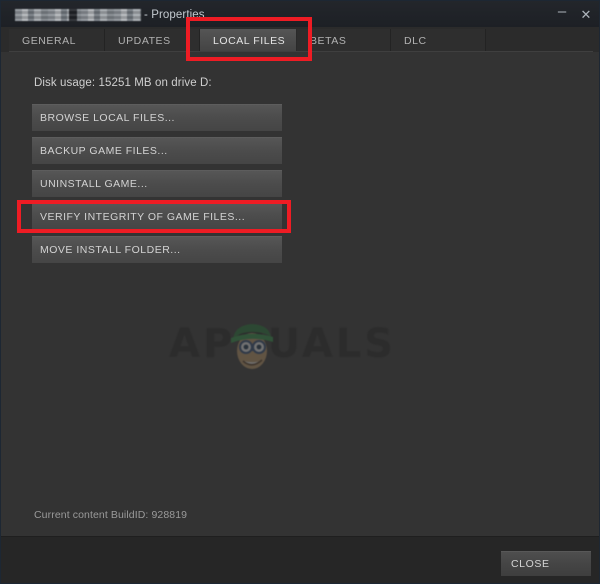  I want to click on minimize-icon: –, so click(562, 14).